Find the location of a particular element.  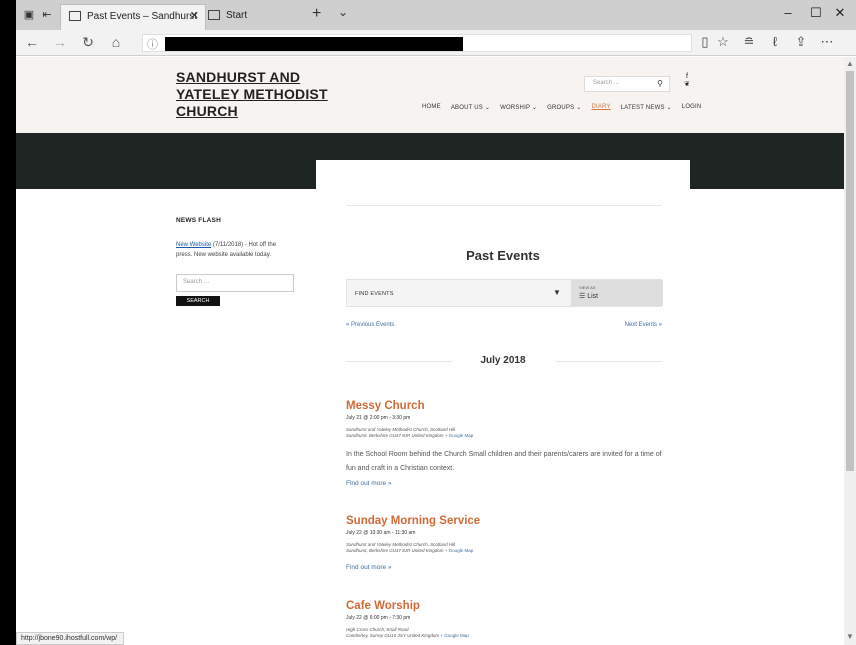

page-icon is located at coordinates (75, 16).